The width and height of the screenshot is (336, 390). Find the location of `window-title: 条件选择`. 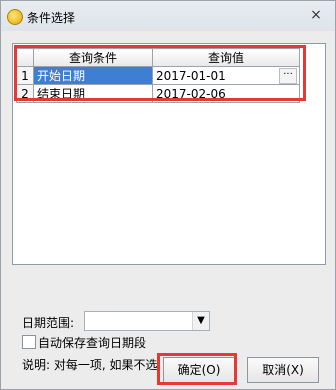

window-title: 条件选择 is located at coordinates (51, 18).